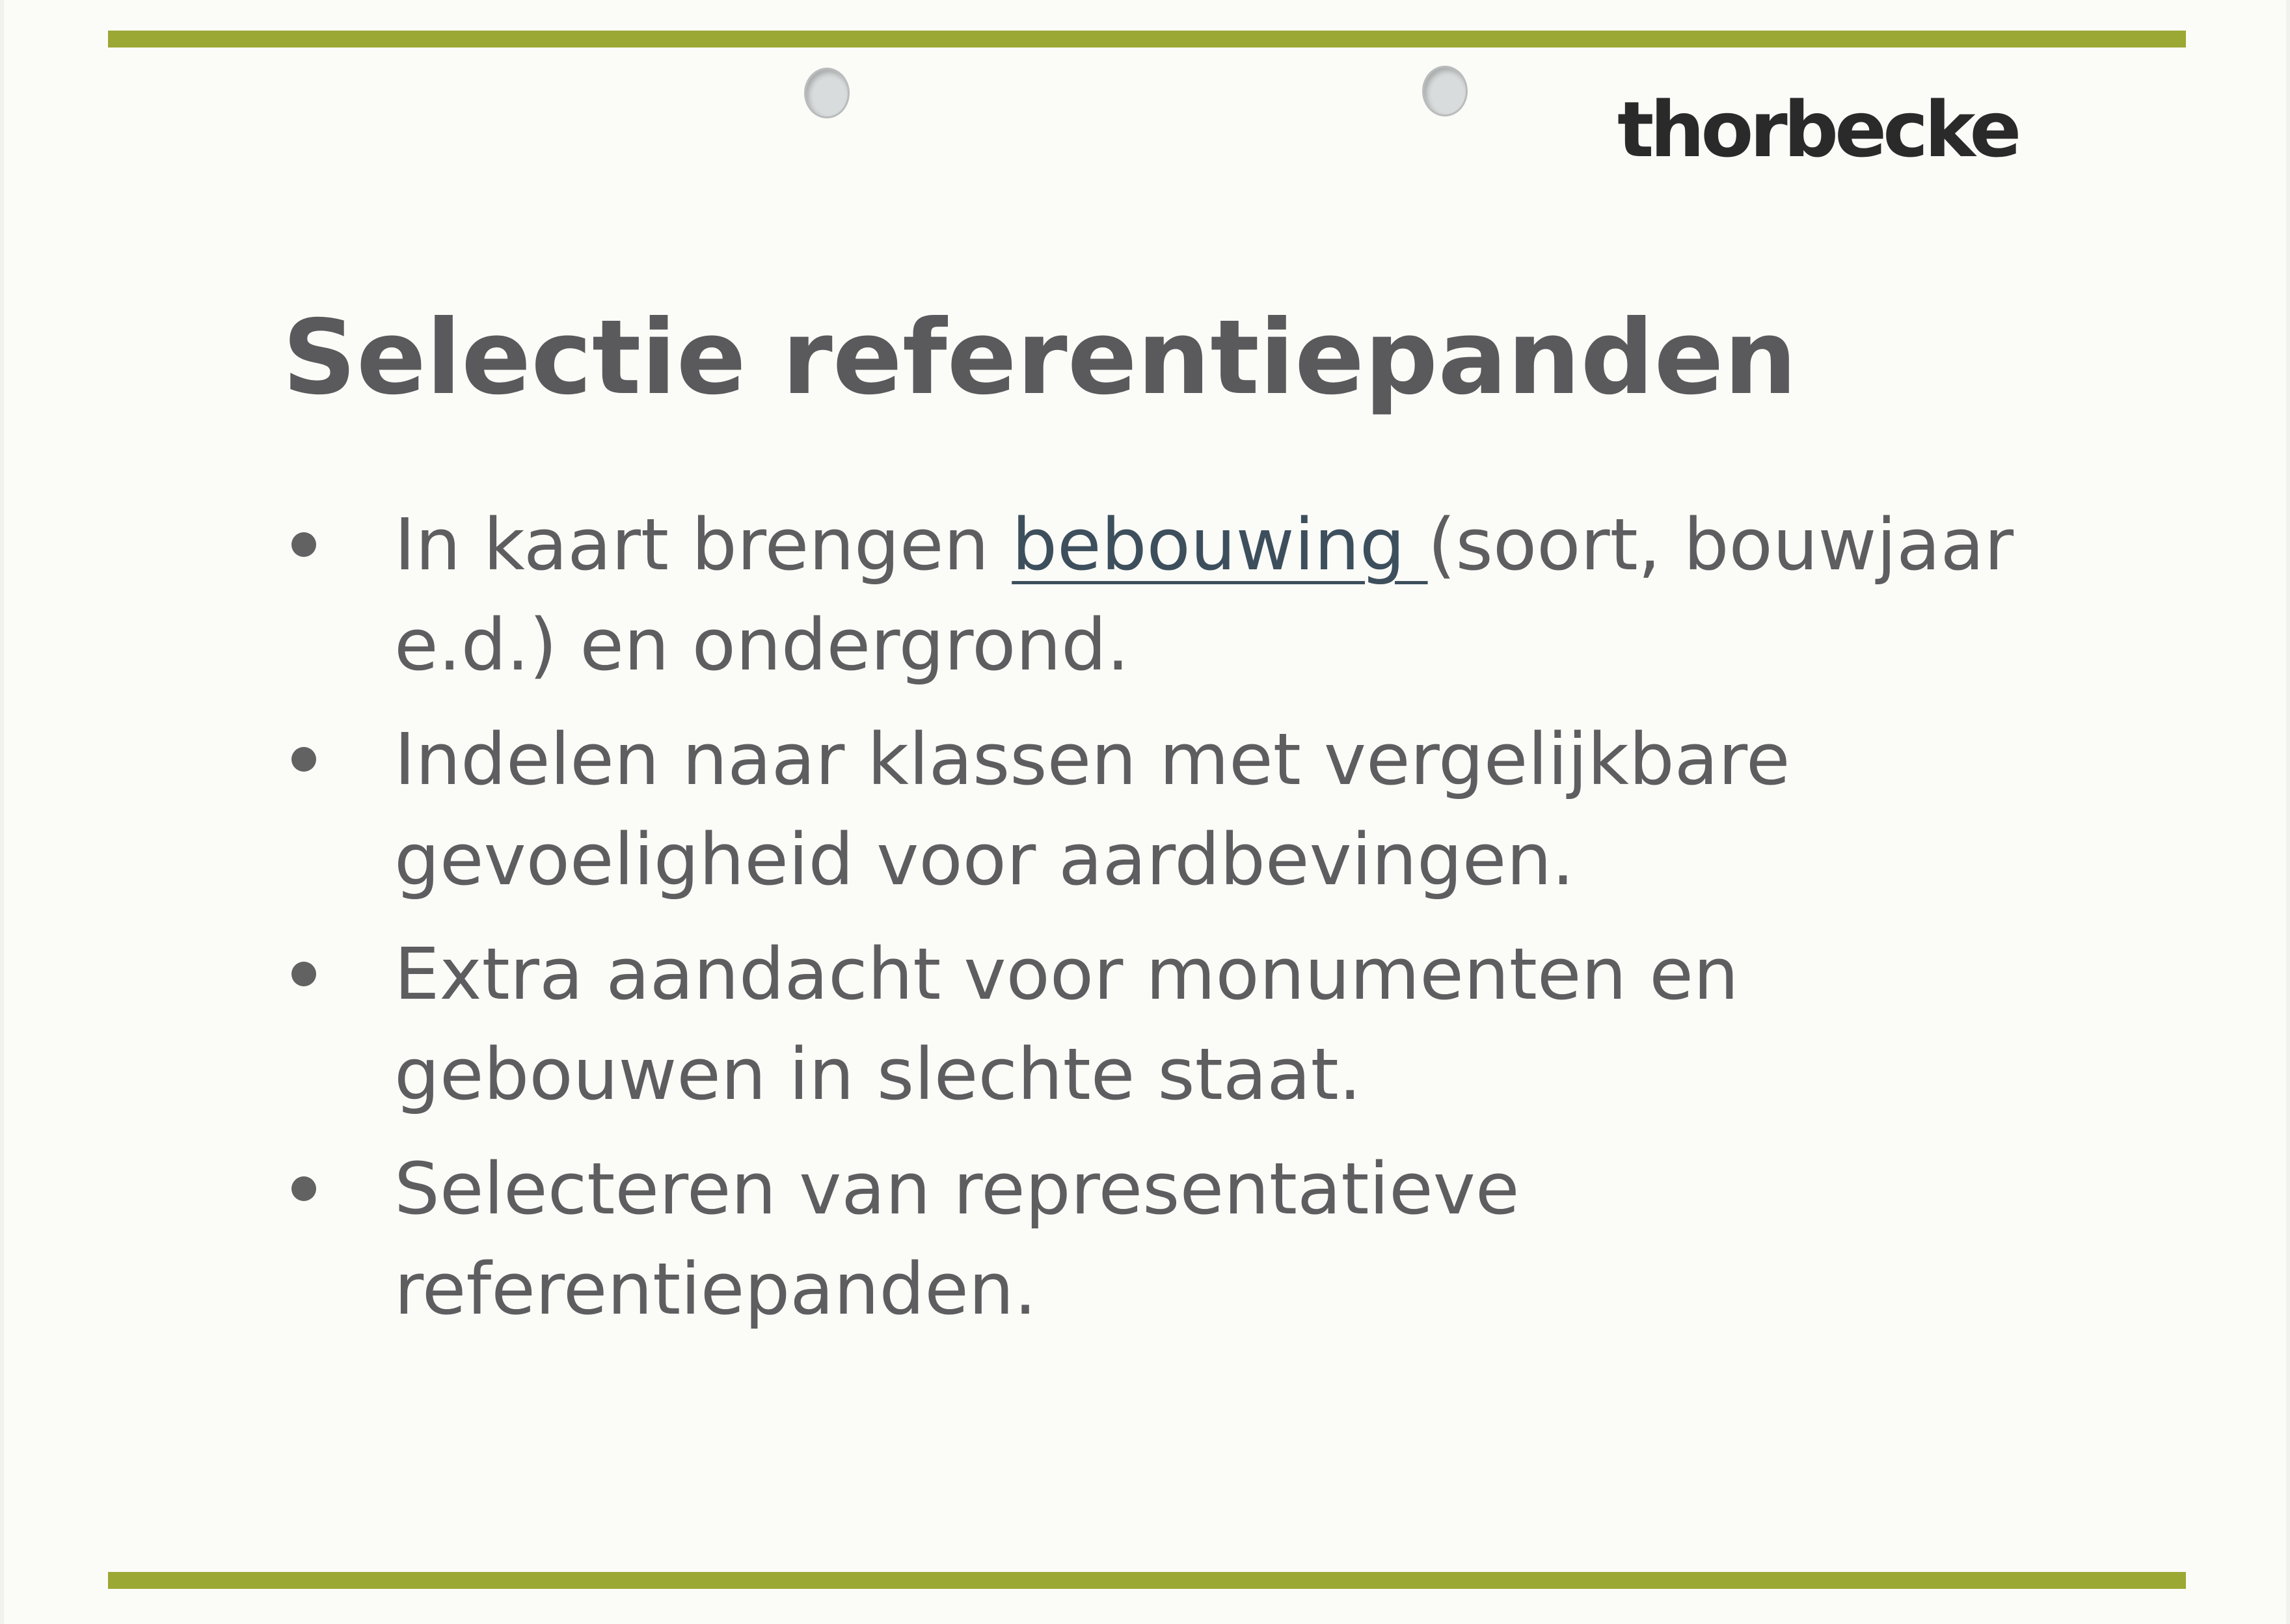 The height and width of the screenshot is (1624, 2290). What do you see at coordinates (703, 544) in the screenshot?
I see `bullet-1-text-before: In kaart brengen` at bounding box center [703, 544].